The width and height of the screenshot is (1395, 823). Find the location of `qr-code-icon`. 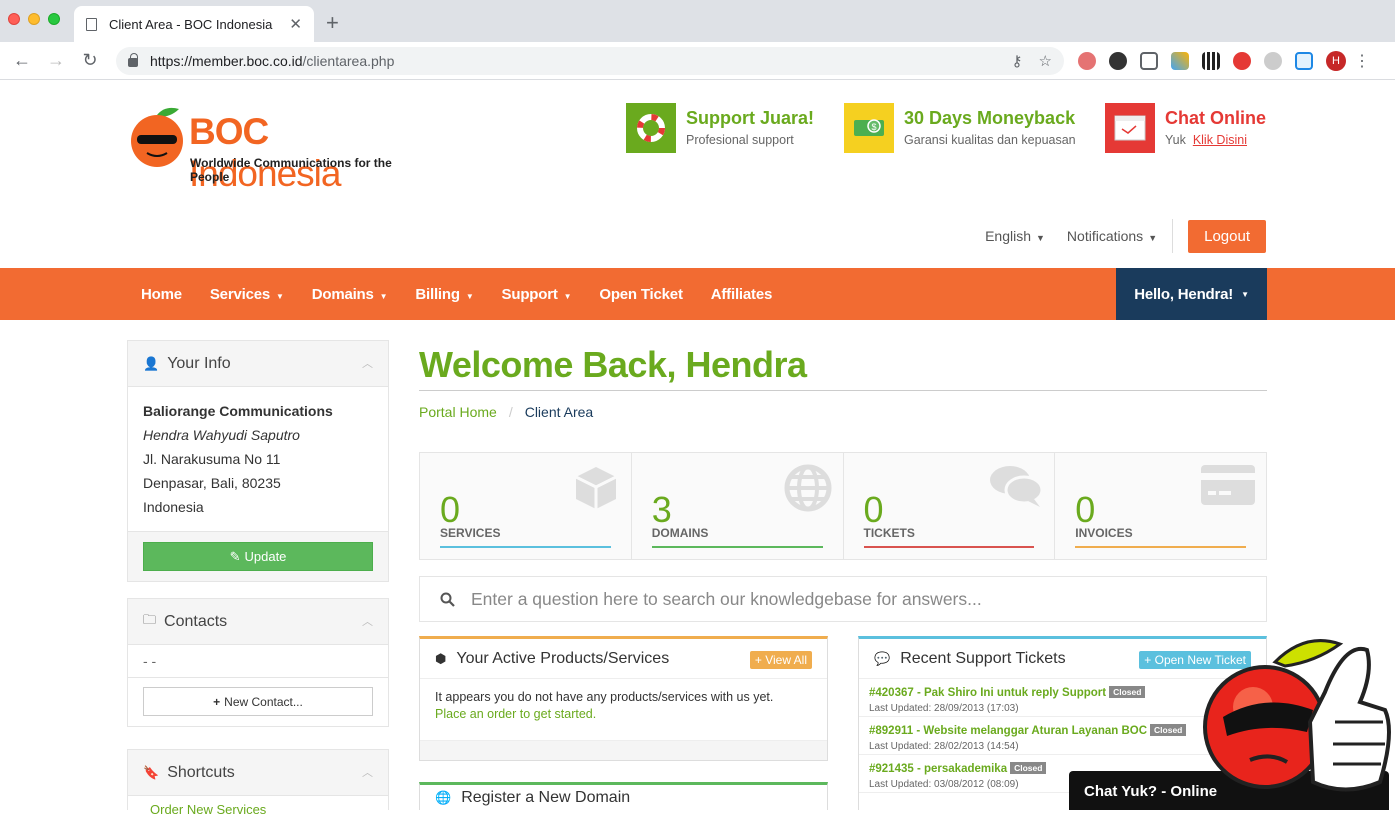

qr-code-icon is located at coordinates (1211, 60).